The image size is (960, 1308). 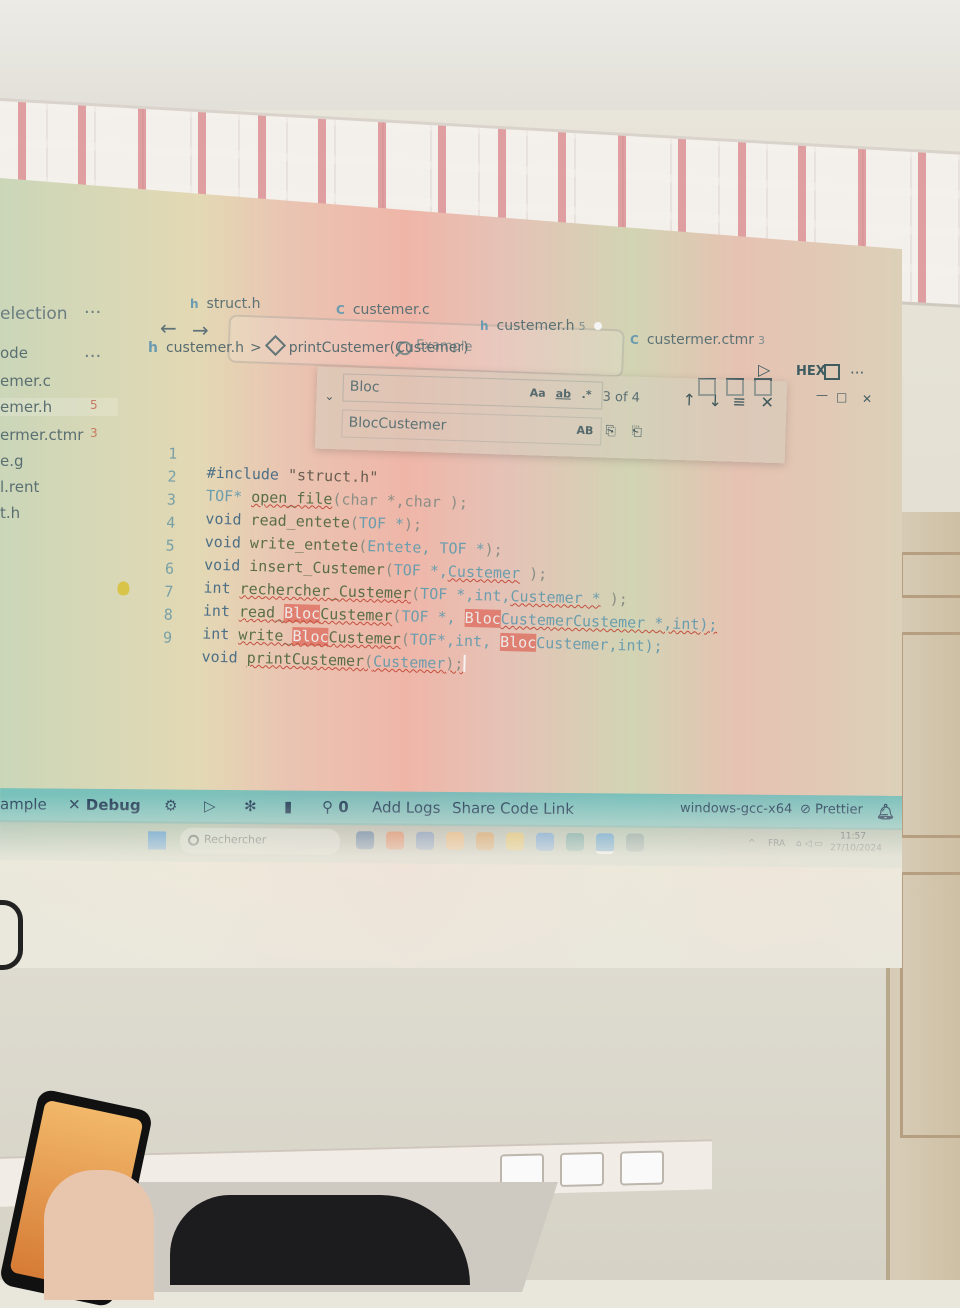 I want to click on tab-struct-h: h struct.h, so click(x=225, y=304).